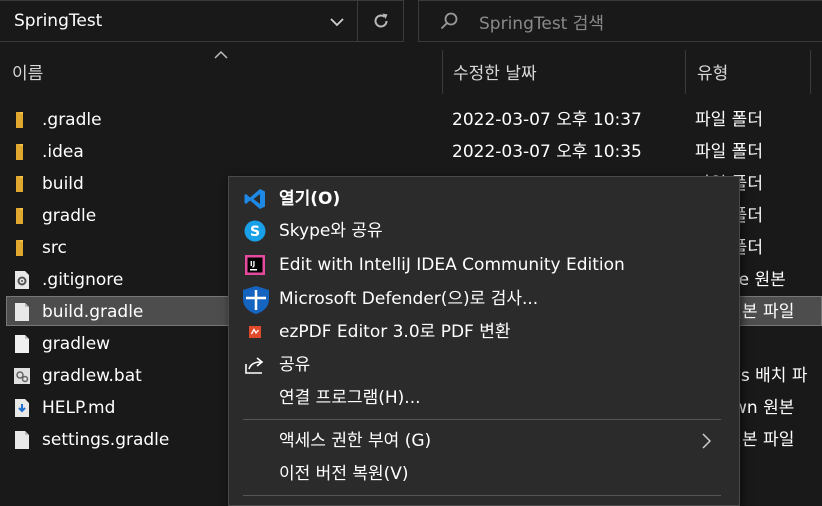  What do you see at coordinates (27, 71) in the screenshot?
I see `column-header-name: 이름` at bounding box center [27, 71].